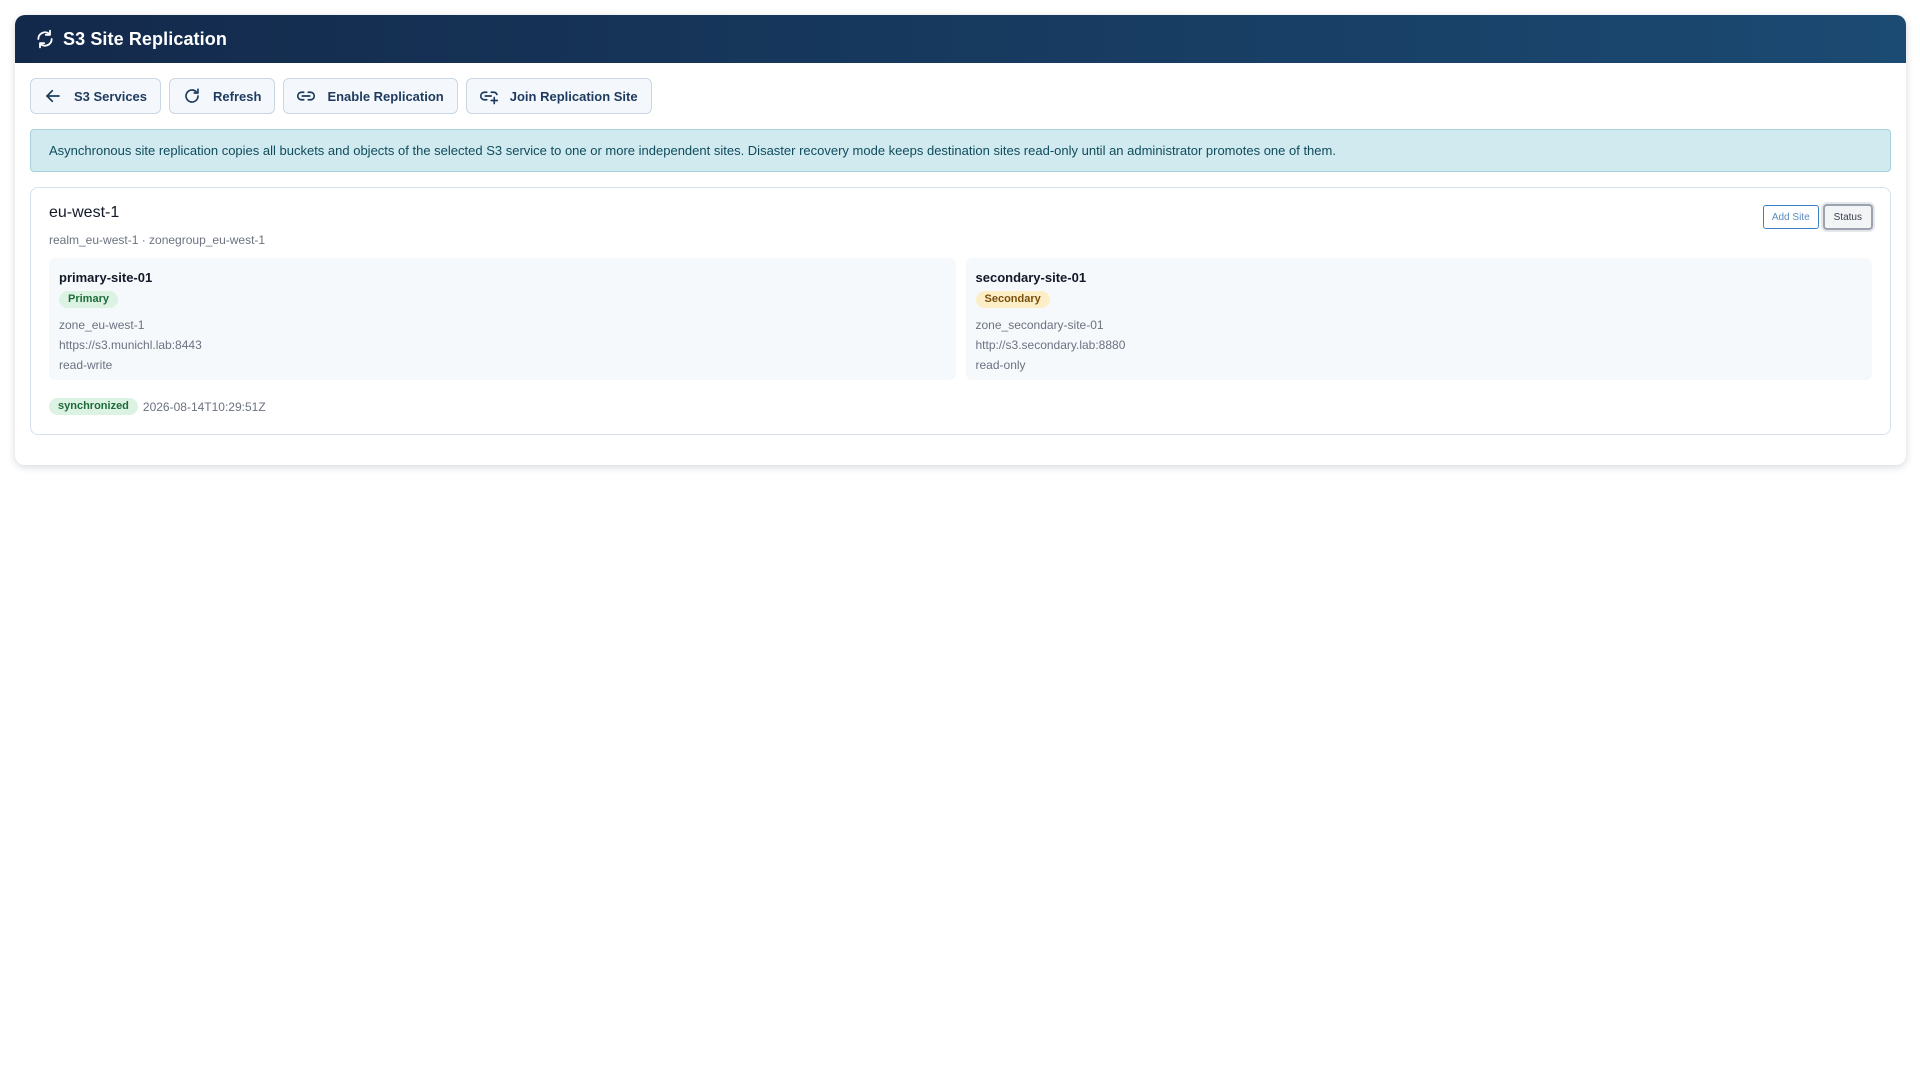  What do you see at coordinates (86, 365) in the screenshot?
I see `site-mode: read-write` at bounding box center [86, 365].